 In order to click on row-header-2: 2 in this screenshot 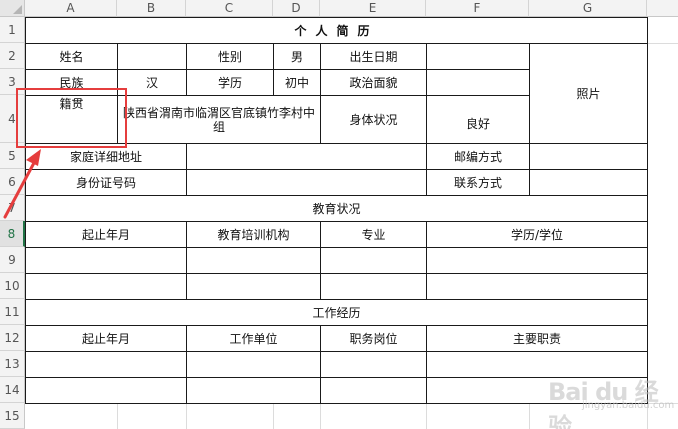, I will do `click(12, 56)`.